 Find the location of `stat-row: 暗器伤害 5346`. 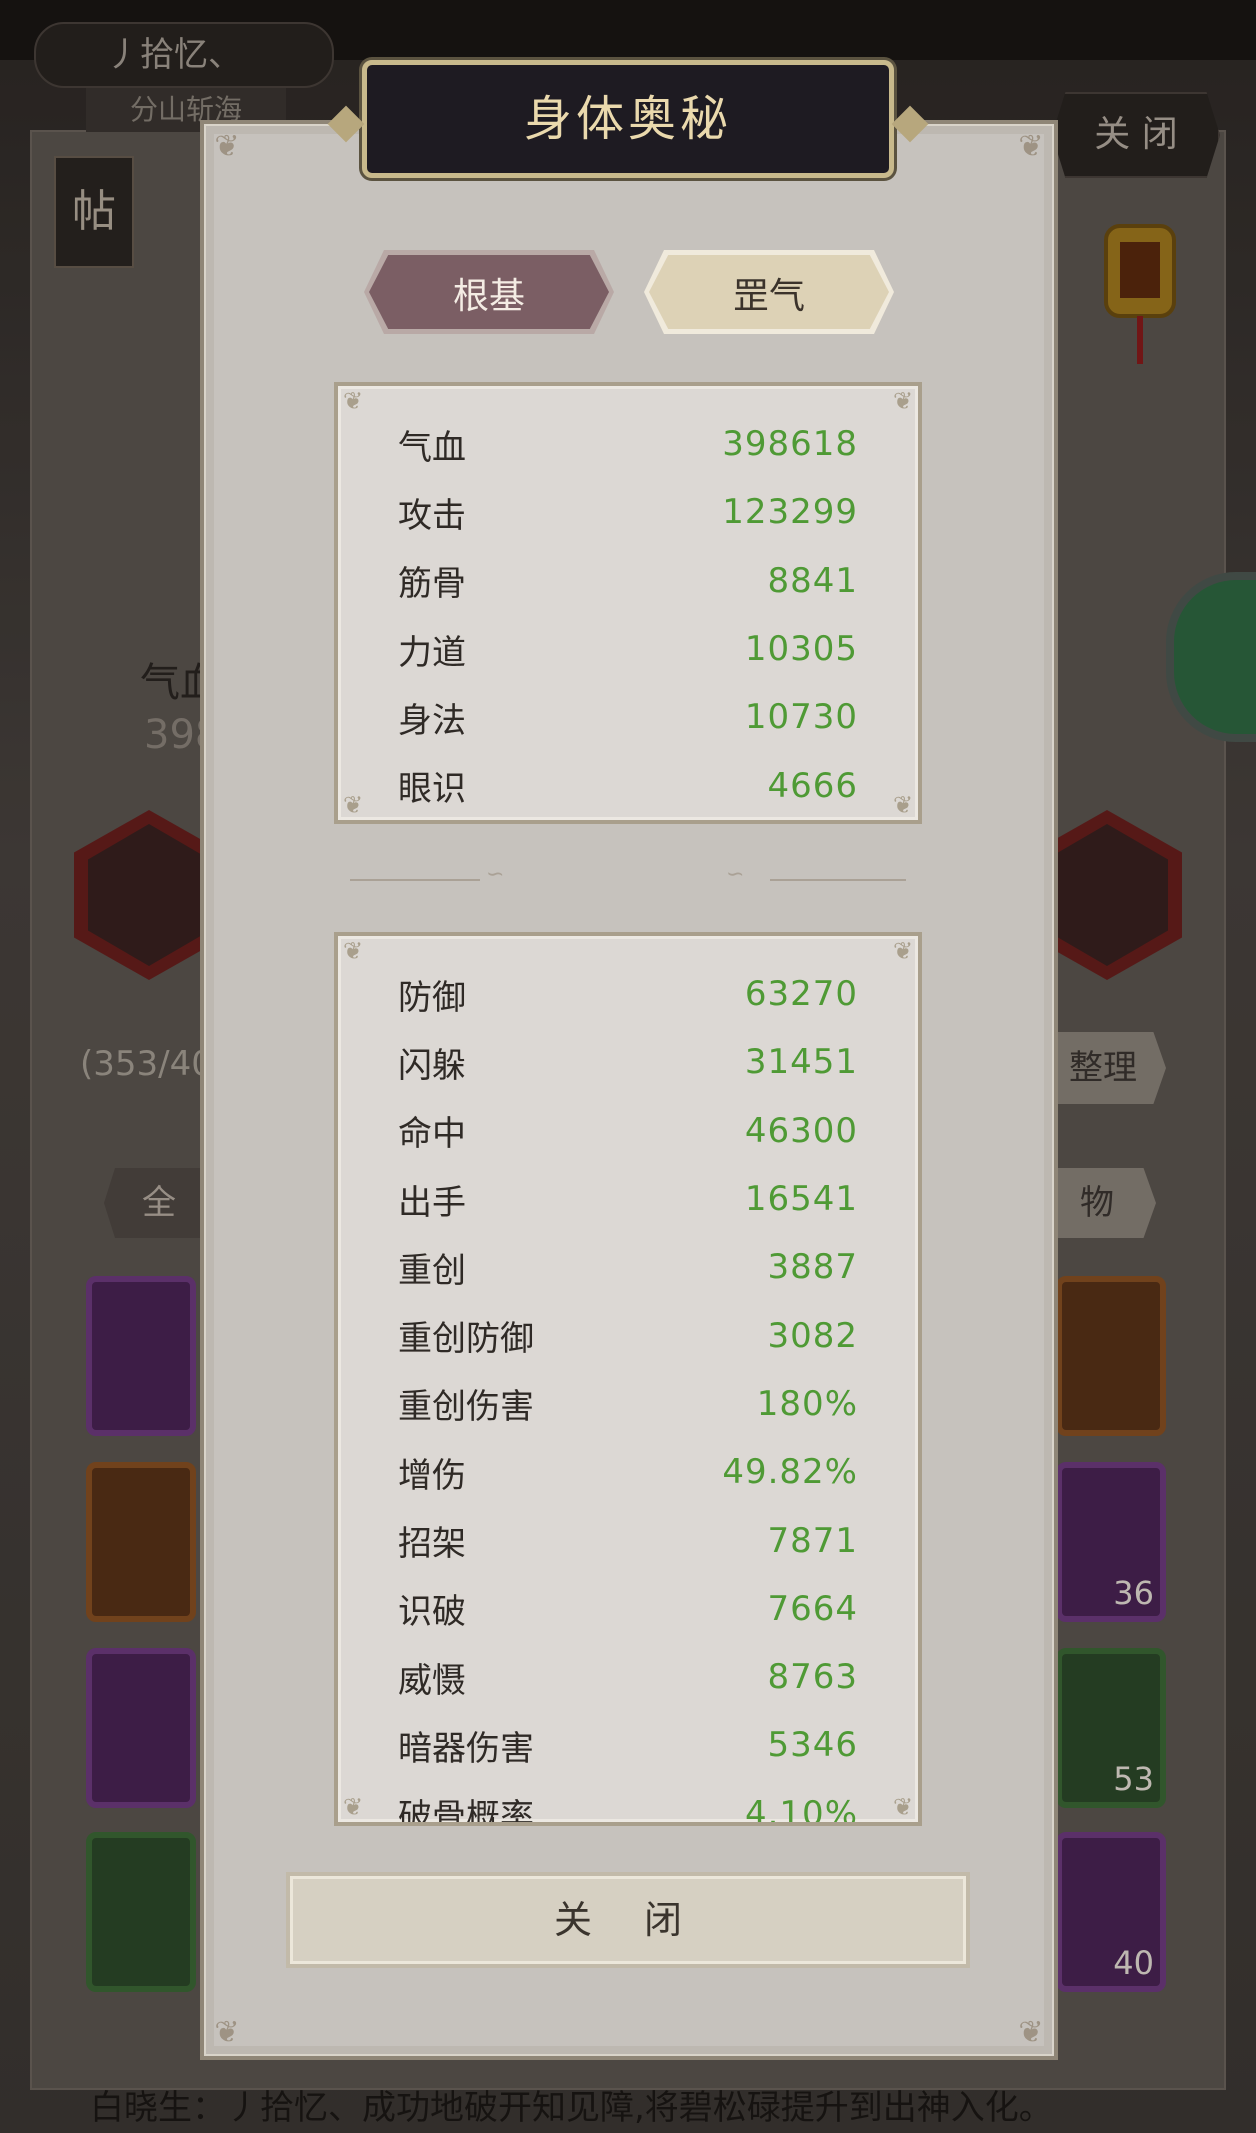

stat-row: 暗器伤害 5346 is located at coordinates (628, 1745).